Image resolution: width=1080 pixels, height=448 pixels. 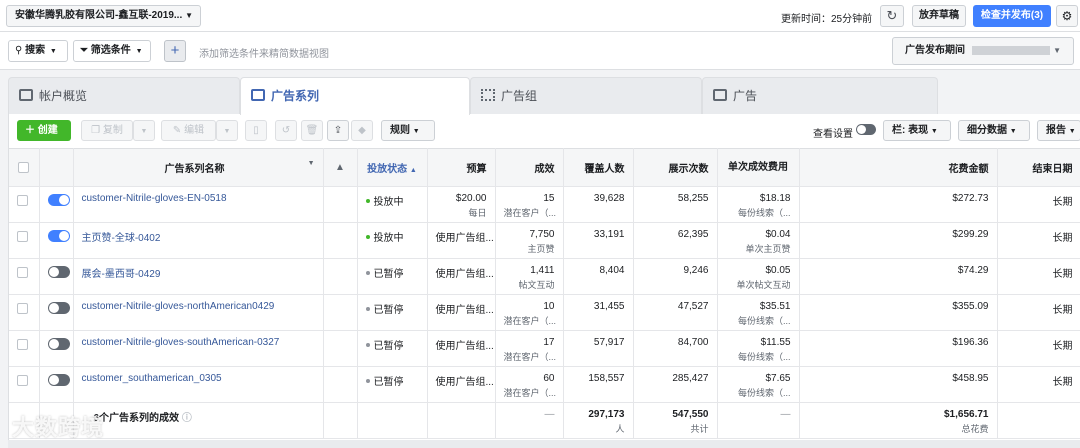 What do you see at coordinates (1010, 50) in the screenshot?
I see `date-range-value-redacted` at bounding box center [1010, 50].